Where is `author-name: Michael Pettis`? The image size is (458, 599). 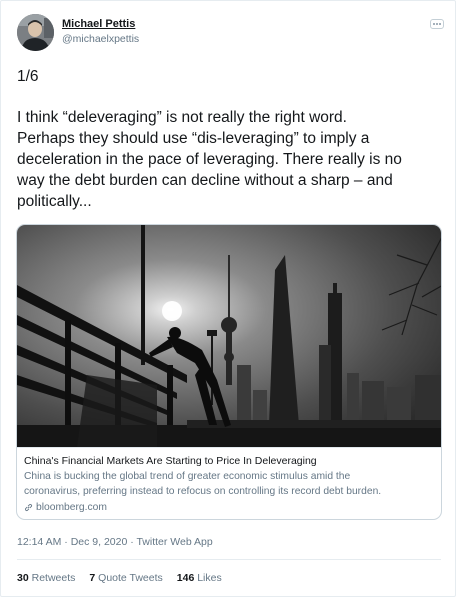
author-name: Michael Pettis is located at coordinates (98, 24).